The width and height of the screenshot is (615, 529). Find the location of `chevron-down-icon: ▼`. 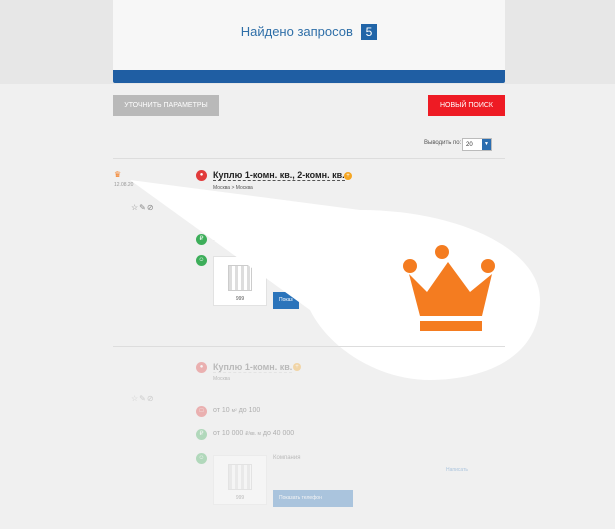

chevron-down-icon: ▼ is located at coordinates (486, 144).